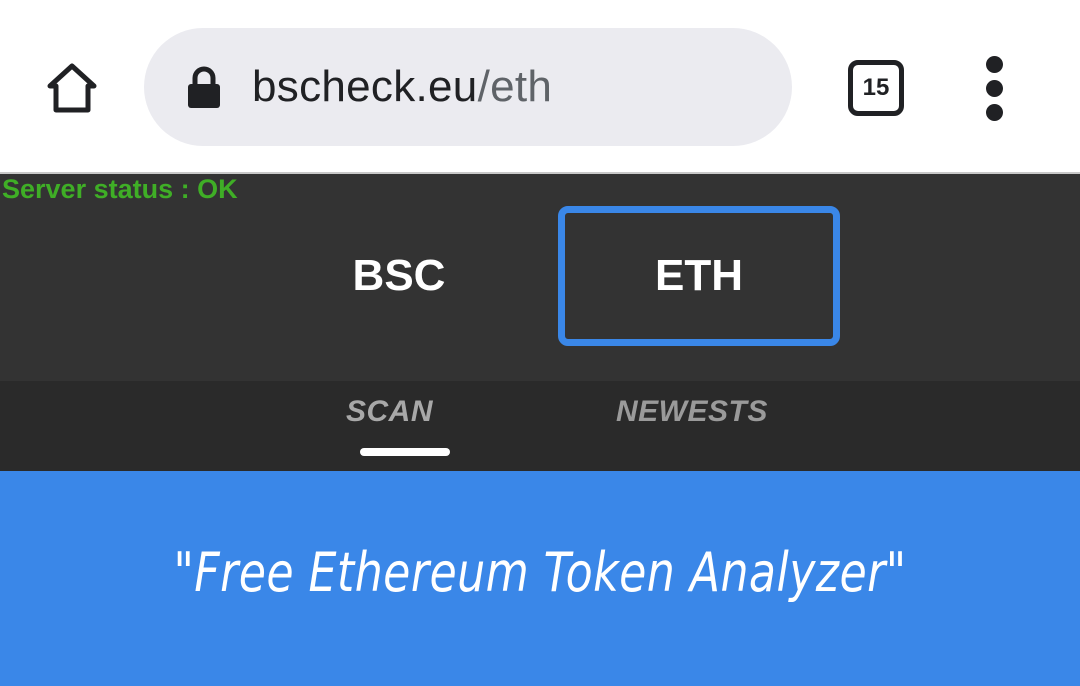 This screenshot has width=1080, height=686. I want to click on tab-switcher-button: 15, so click(876, 88).